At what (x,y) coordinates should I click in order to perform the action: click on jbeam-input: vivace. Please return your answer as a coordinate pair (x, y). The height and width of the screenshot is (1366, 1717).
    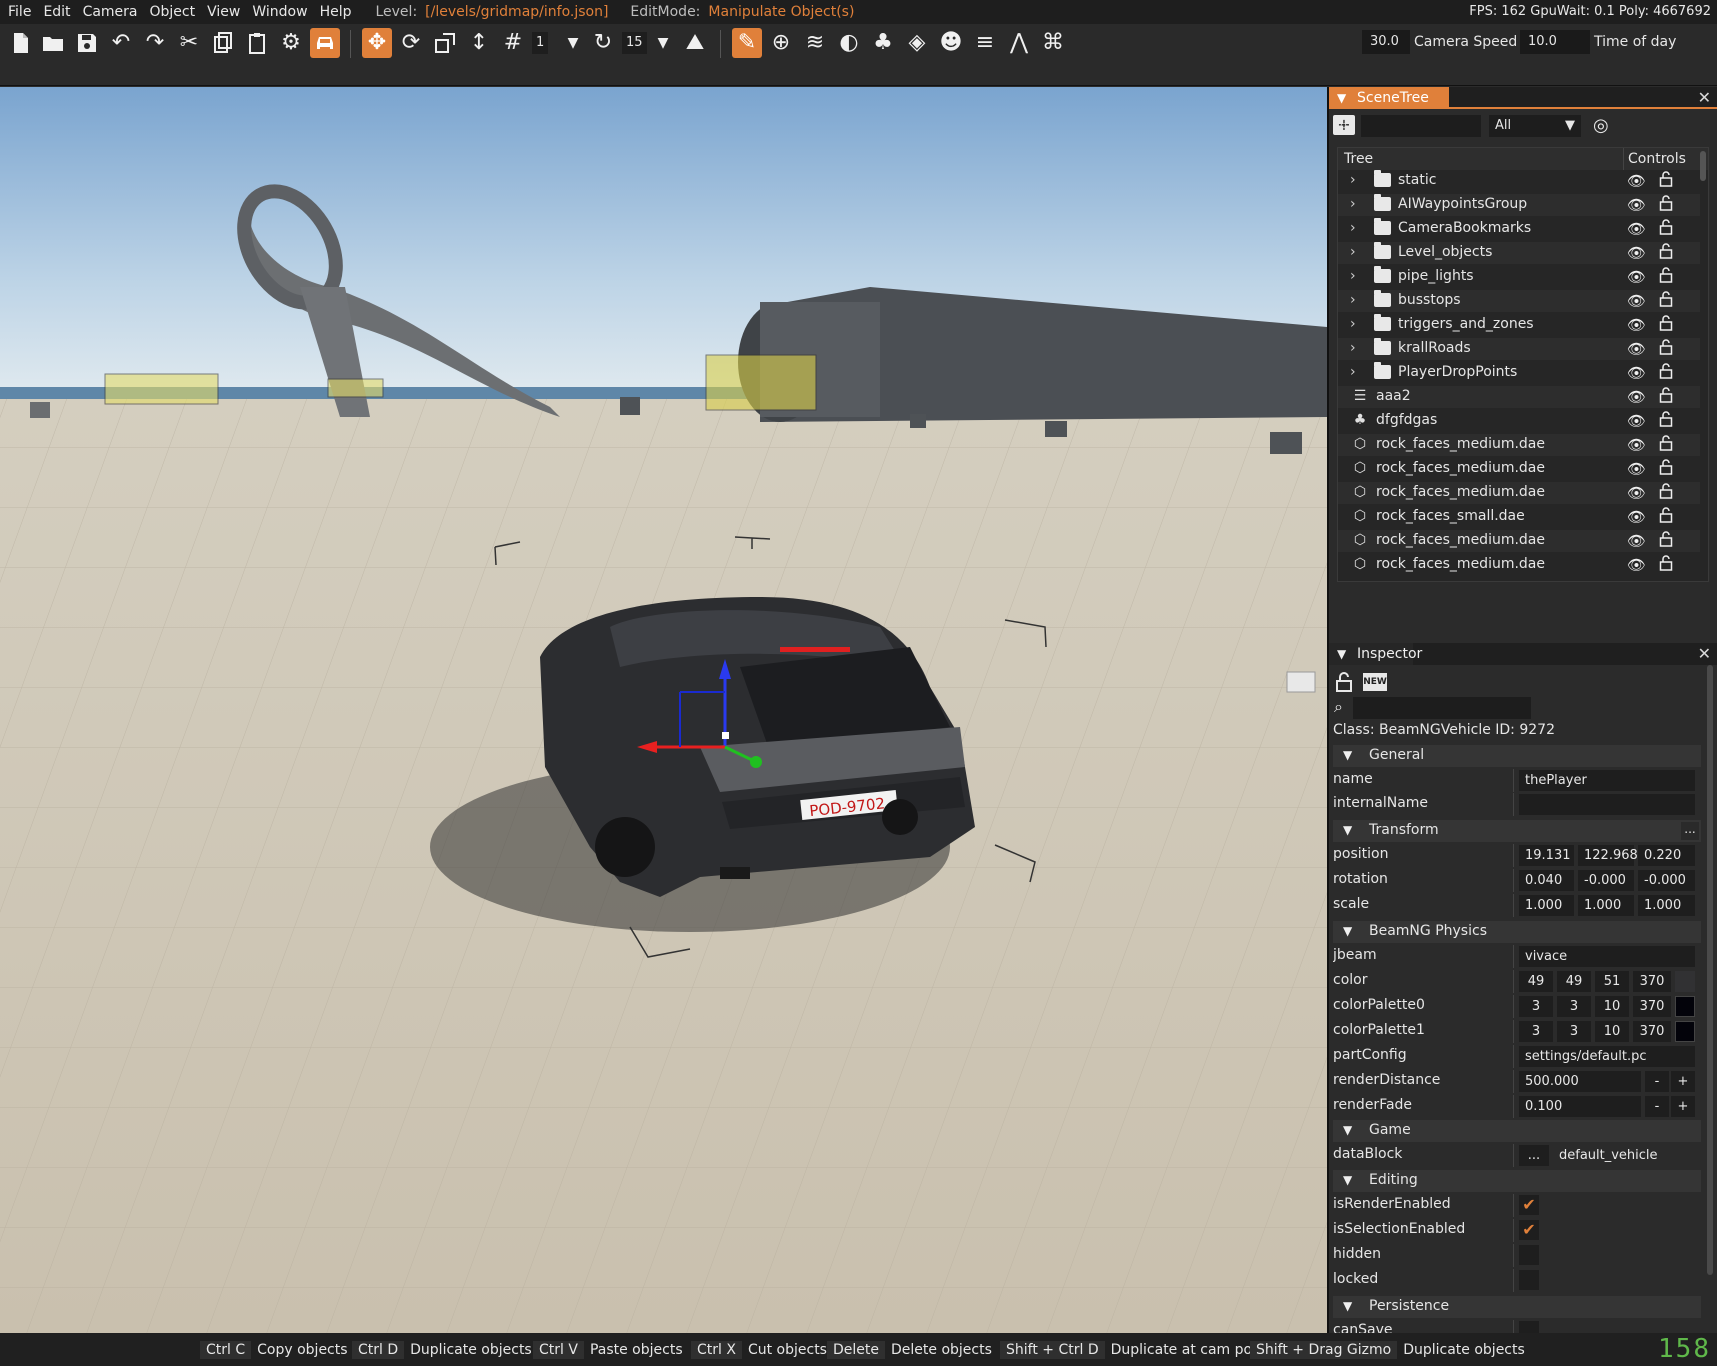
    Looking at the image, I should click on (1607, 956).